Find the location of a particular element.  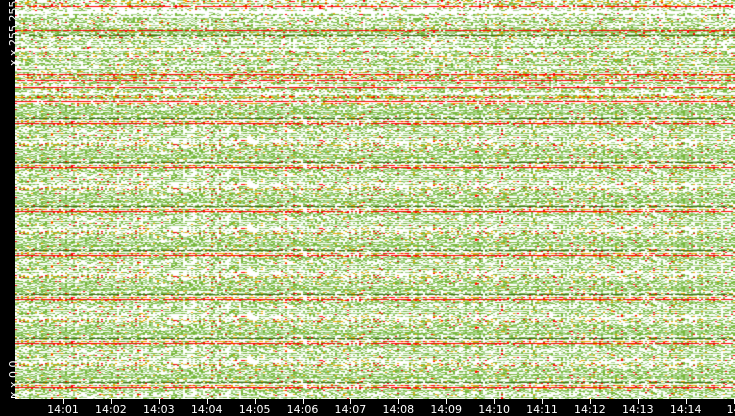

x-tick-label: 14:14 is located at coordinates (685, 409).